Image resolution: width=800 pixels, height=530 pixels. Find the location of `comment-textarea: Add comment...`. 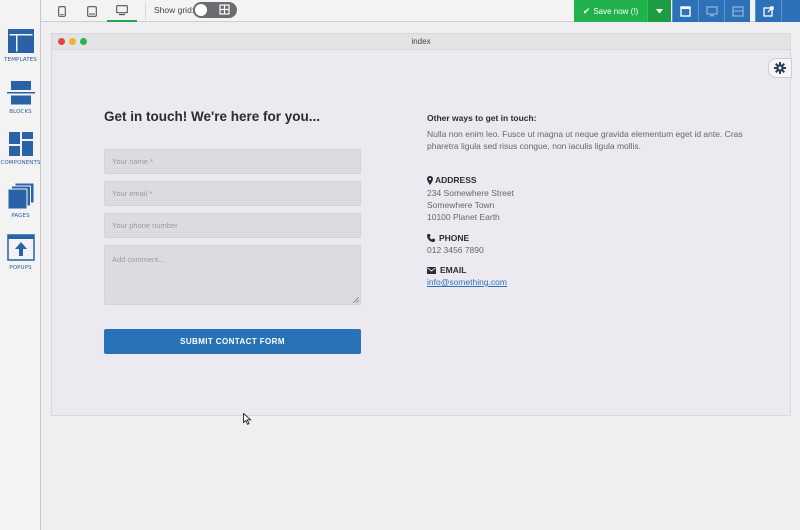

comment-textarea: Add comment... is located at coordinates (232, 275).